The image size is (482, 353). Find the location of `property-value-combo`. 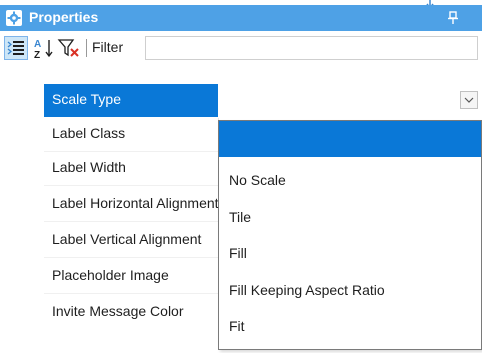

property-value-combo is located at coordinates (350, 100).